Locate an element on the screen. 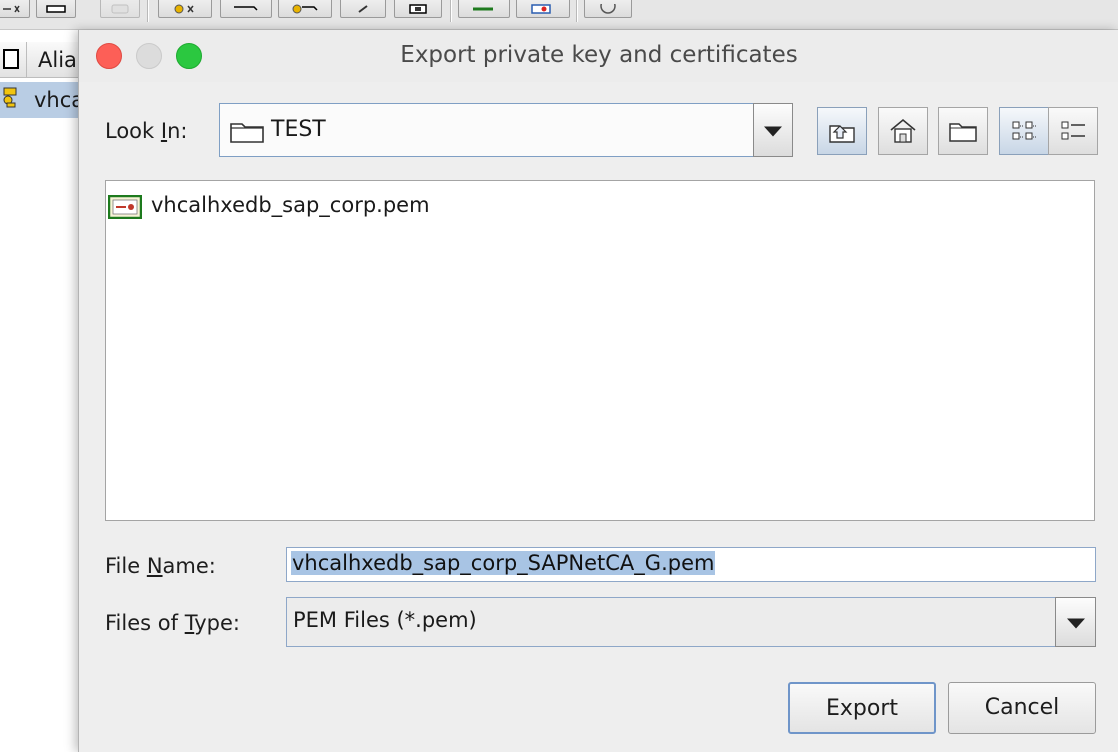  column-separator is located at coordinates (26, 60).